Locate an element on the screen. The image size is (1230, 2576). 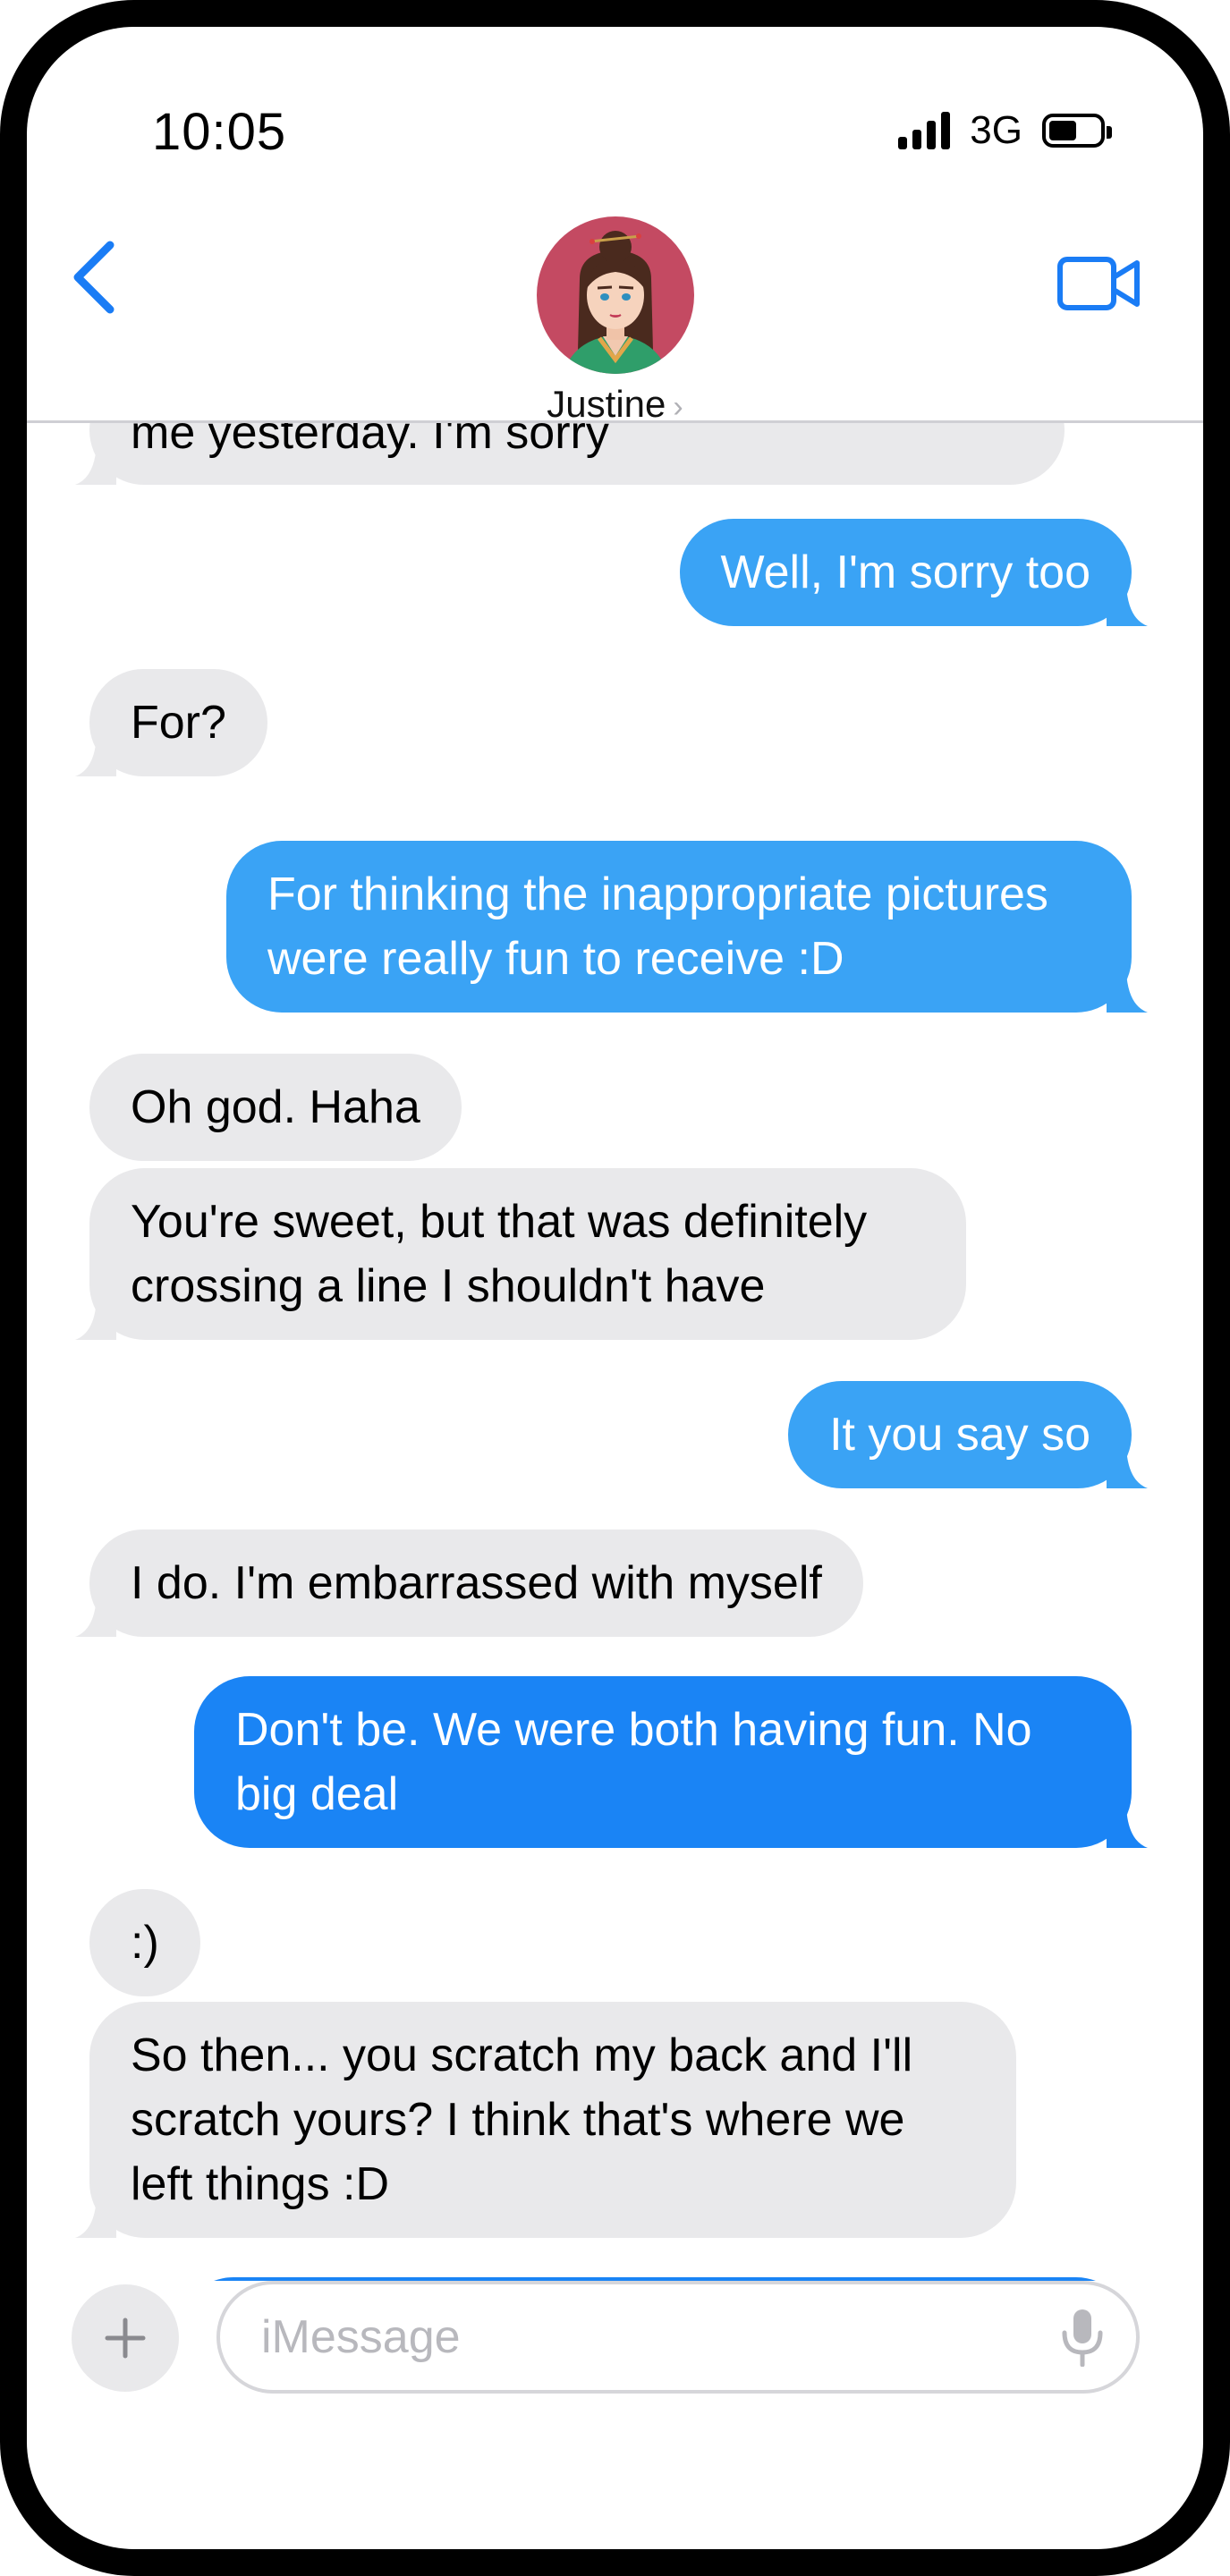
message-incoming: For? is located at coordinates (171, 722).